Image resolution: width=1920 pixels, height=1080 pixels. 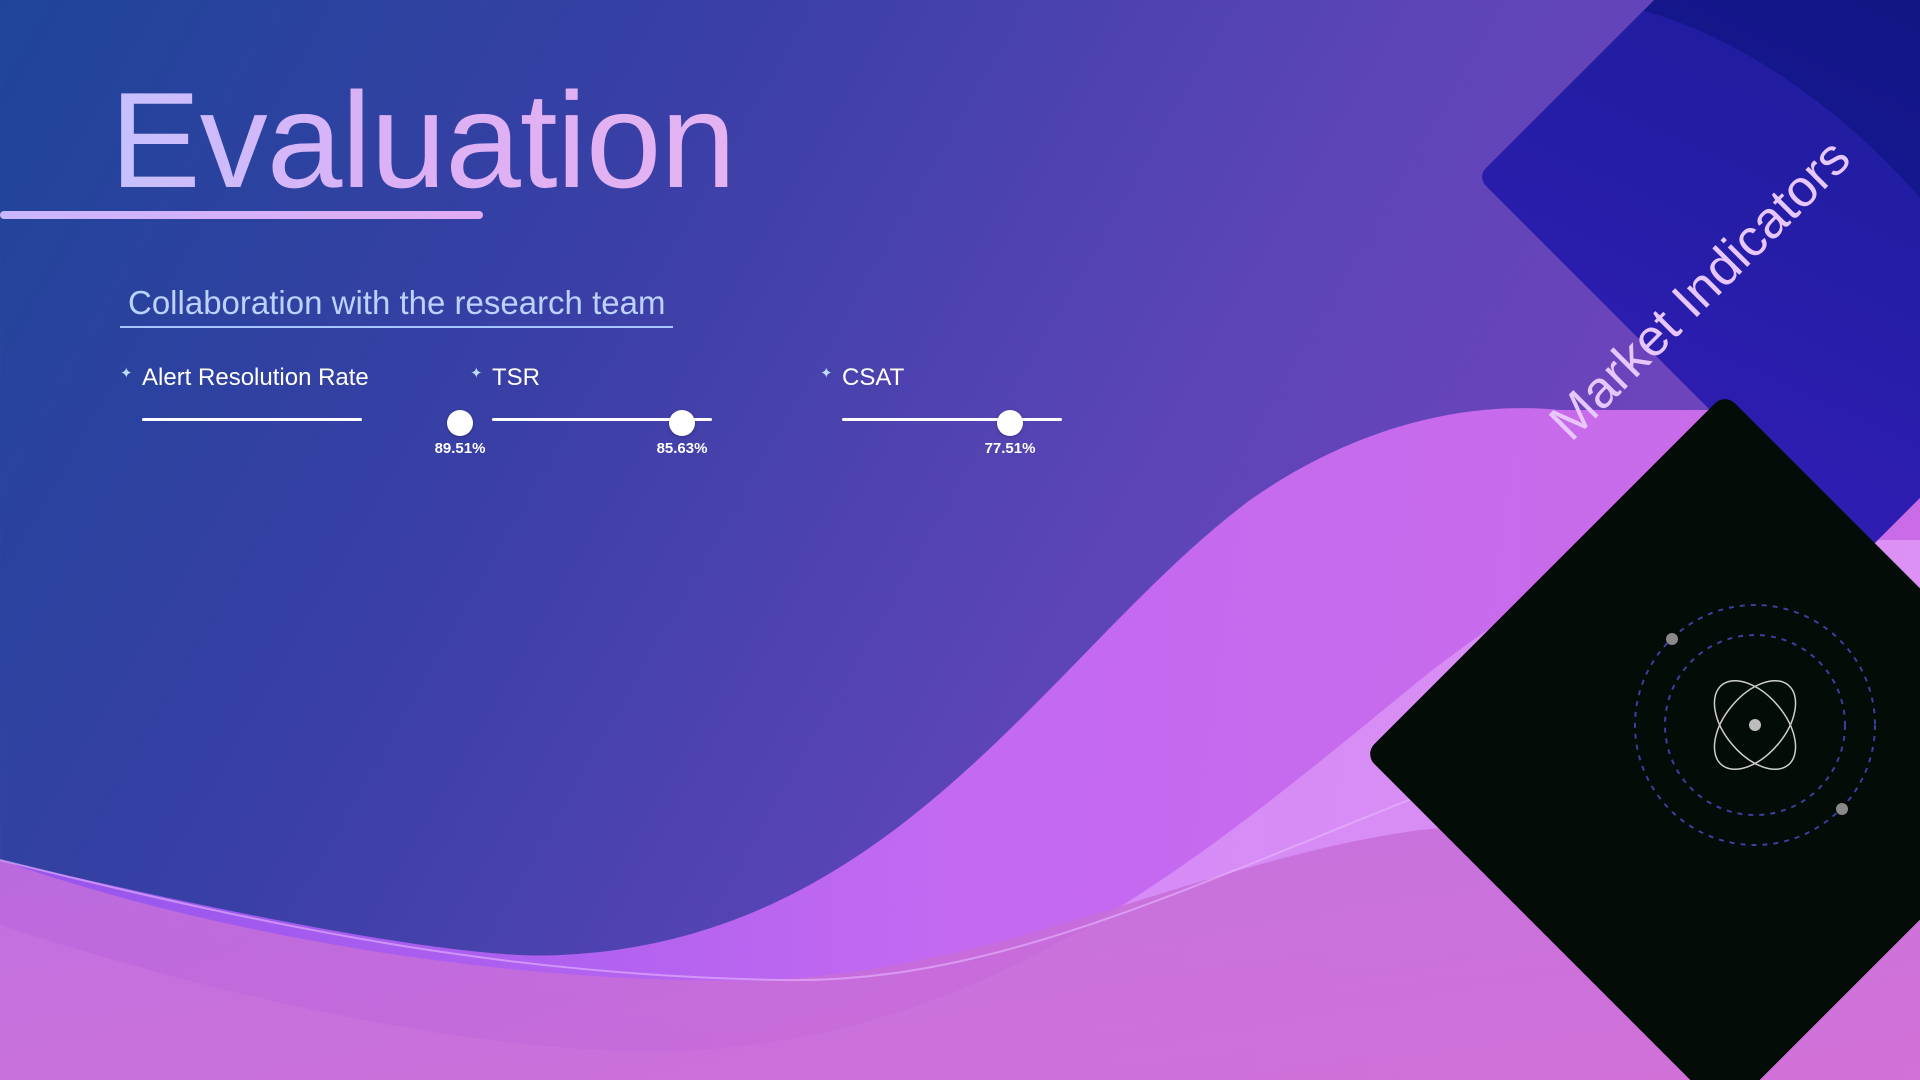 I want to click on metric-label: Alert Resolution Rate, so click(x=255, y=377).